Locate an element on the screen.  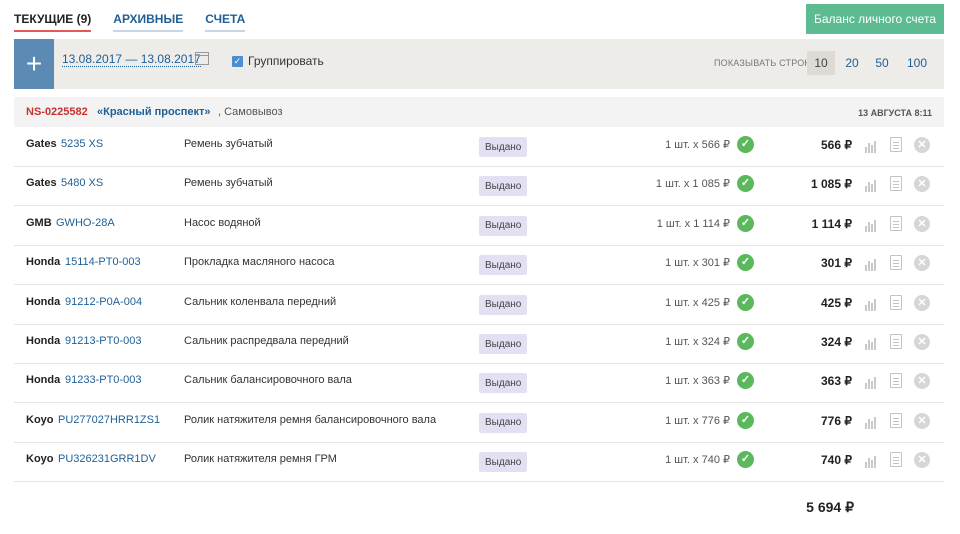
item-description: Сальник распредвала передний is located at coordinates (266, 341).